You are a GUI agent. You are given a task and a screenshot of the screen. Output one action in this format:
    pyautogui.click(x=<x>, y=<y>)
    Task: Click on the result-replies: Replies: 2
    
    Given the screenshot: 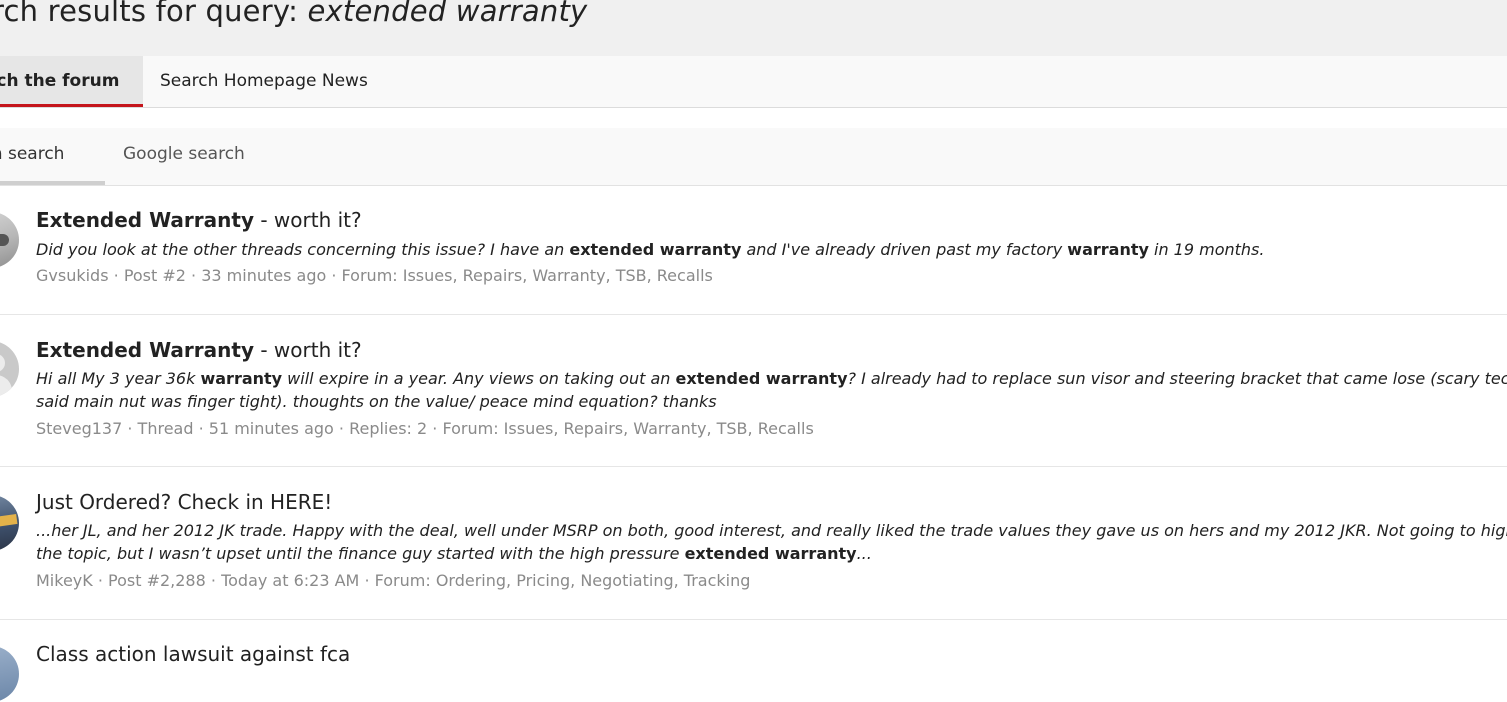 What is the action you would take?
    pyautogui.click(x=388, y=428)
    